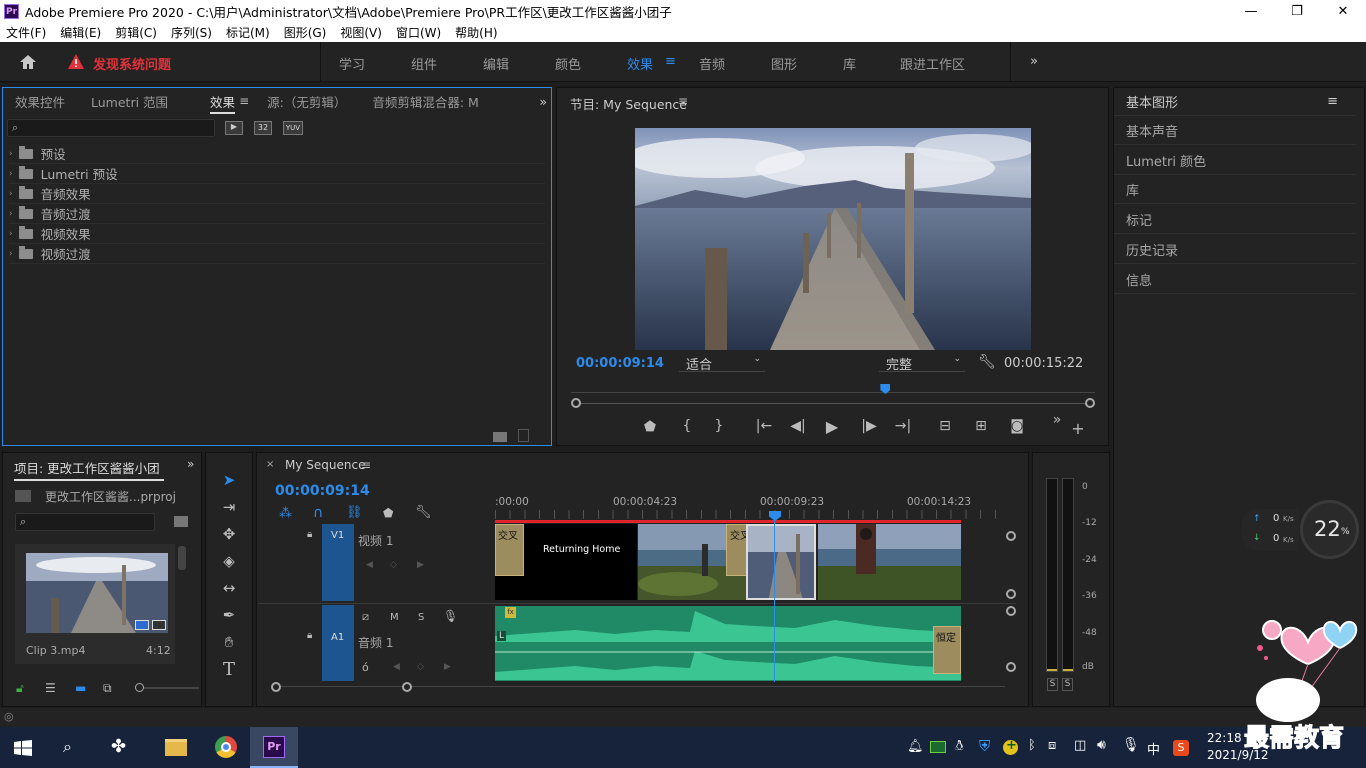  What do you see at coordinates (1017, 426) in the screenshot?
I see `export-frame-icon: ◙` at bounding box center [1017, 426].